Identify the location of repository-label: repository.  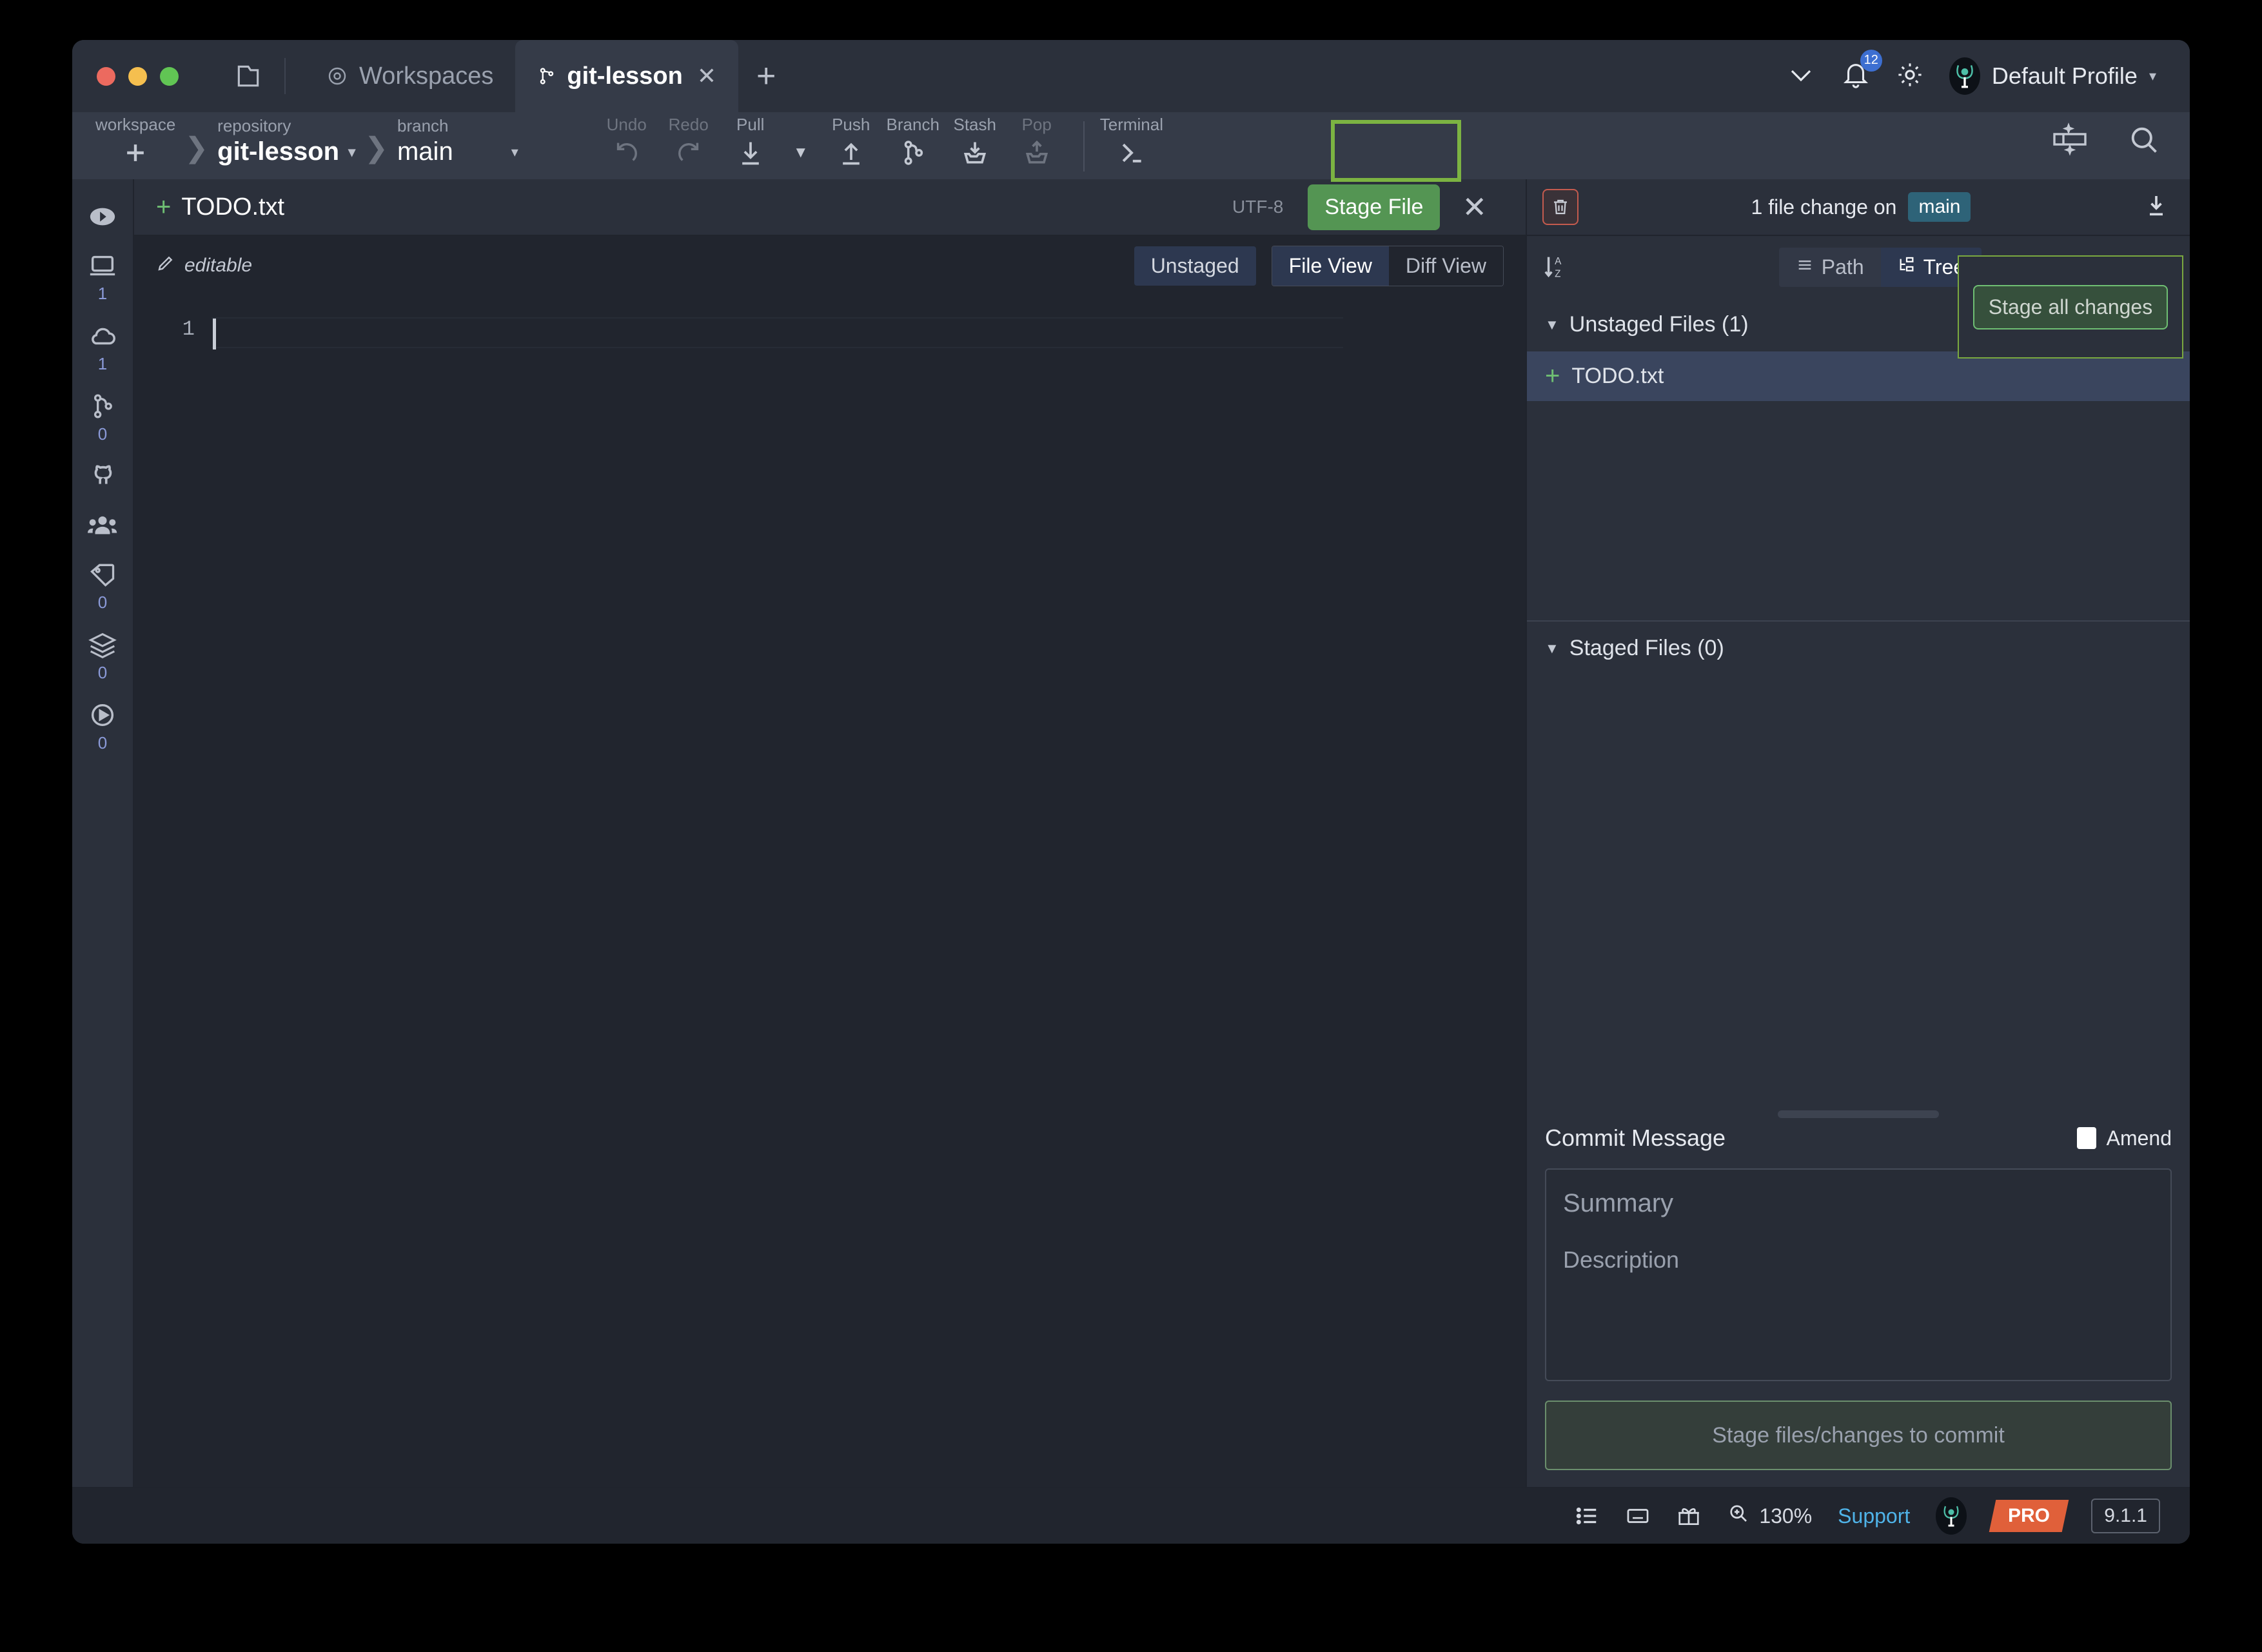
(254, 126).